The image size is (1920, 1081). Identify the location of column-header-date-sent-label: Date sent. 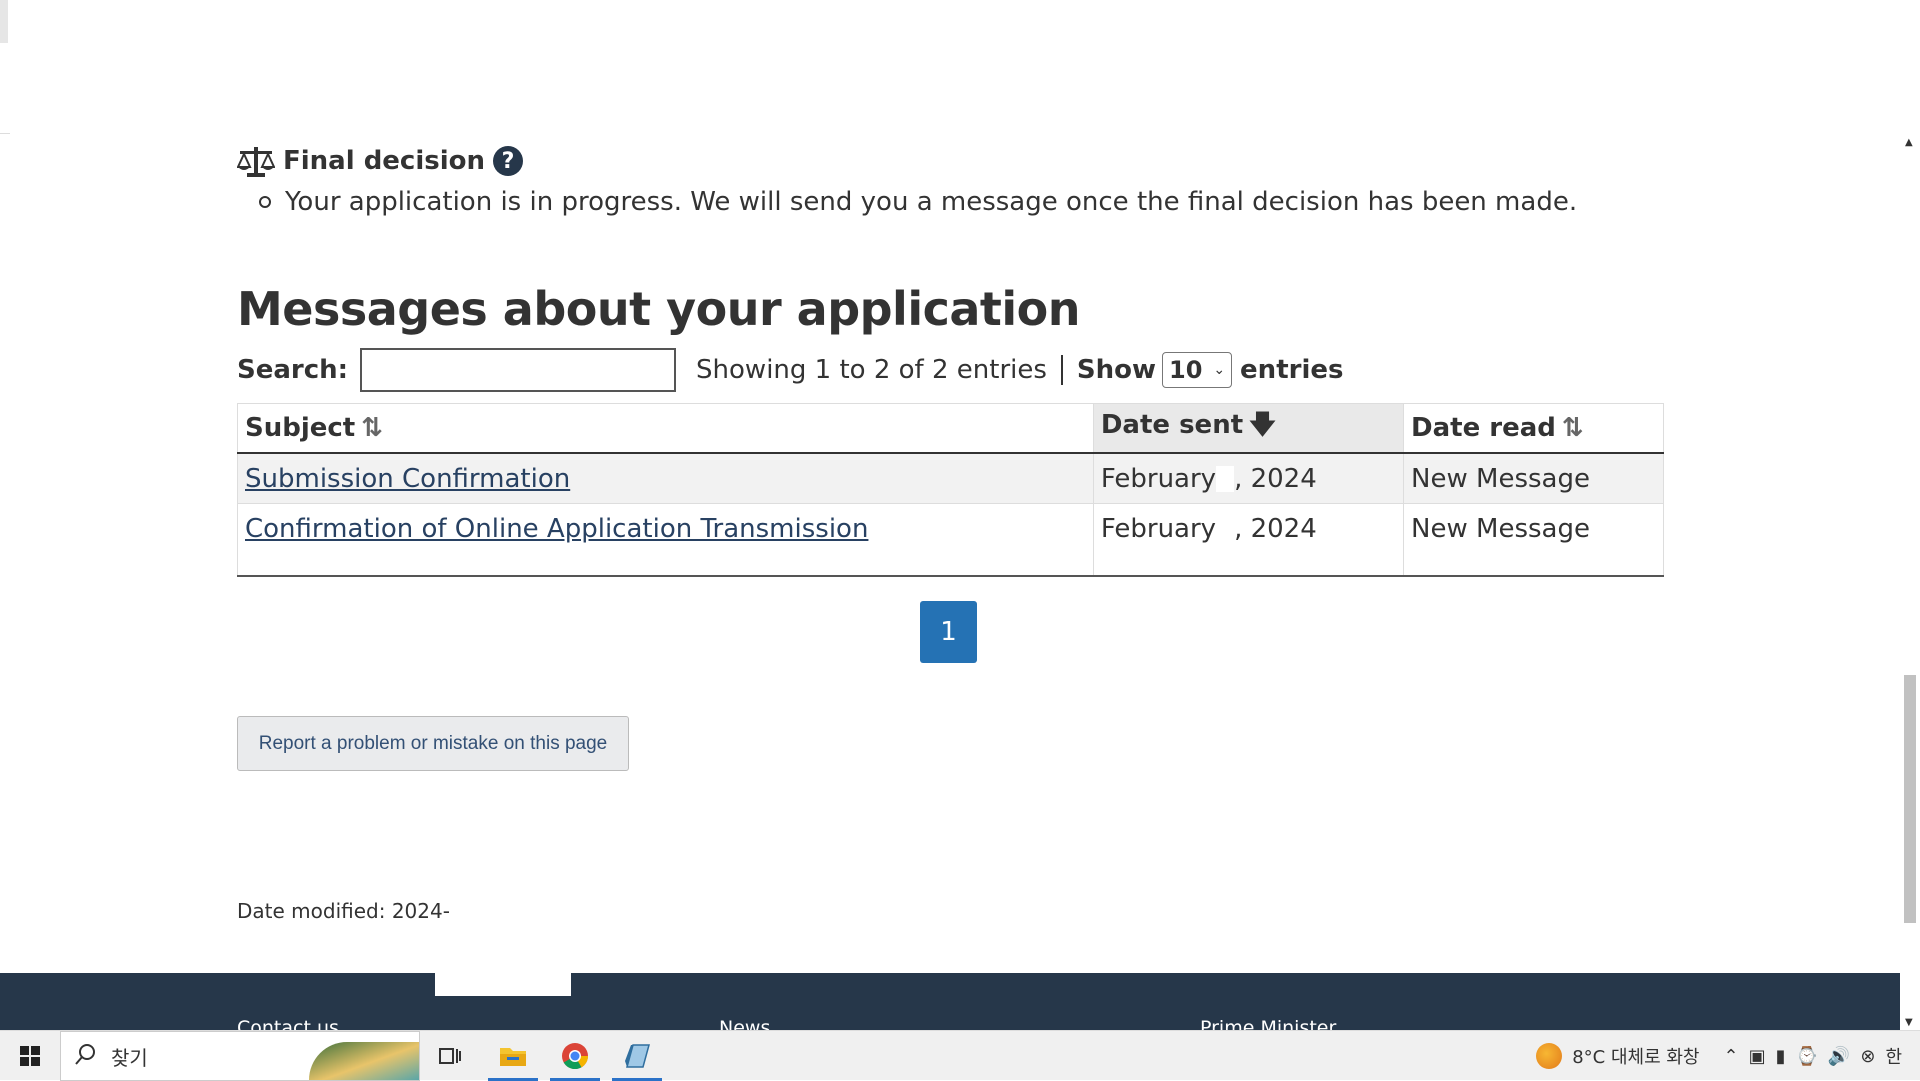
(1172, 425).